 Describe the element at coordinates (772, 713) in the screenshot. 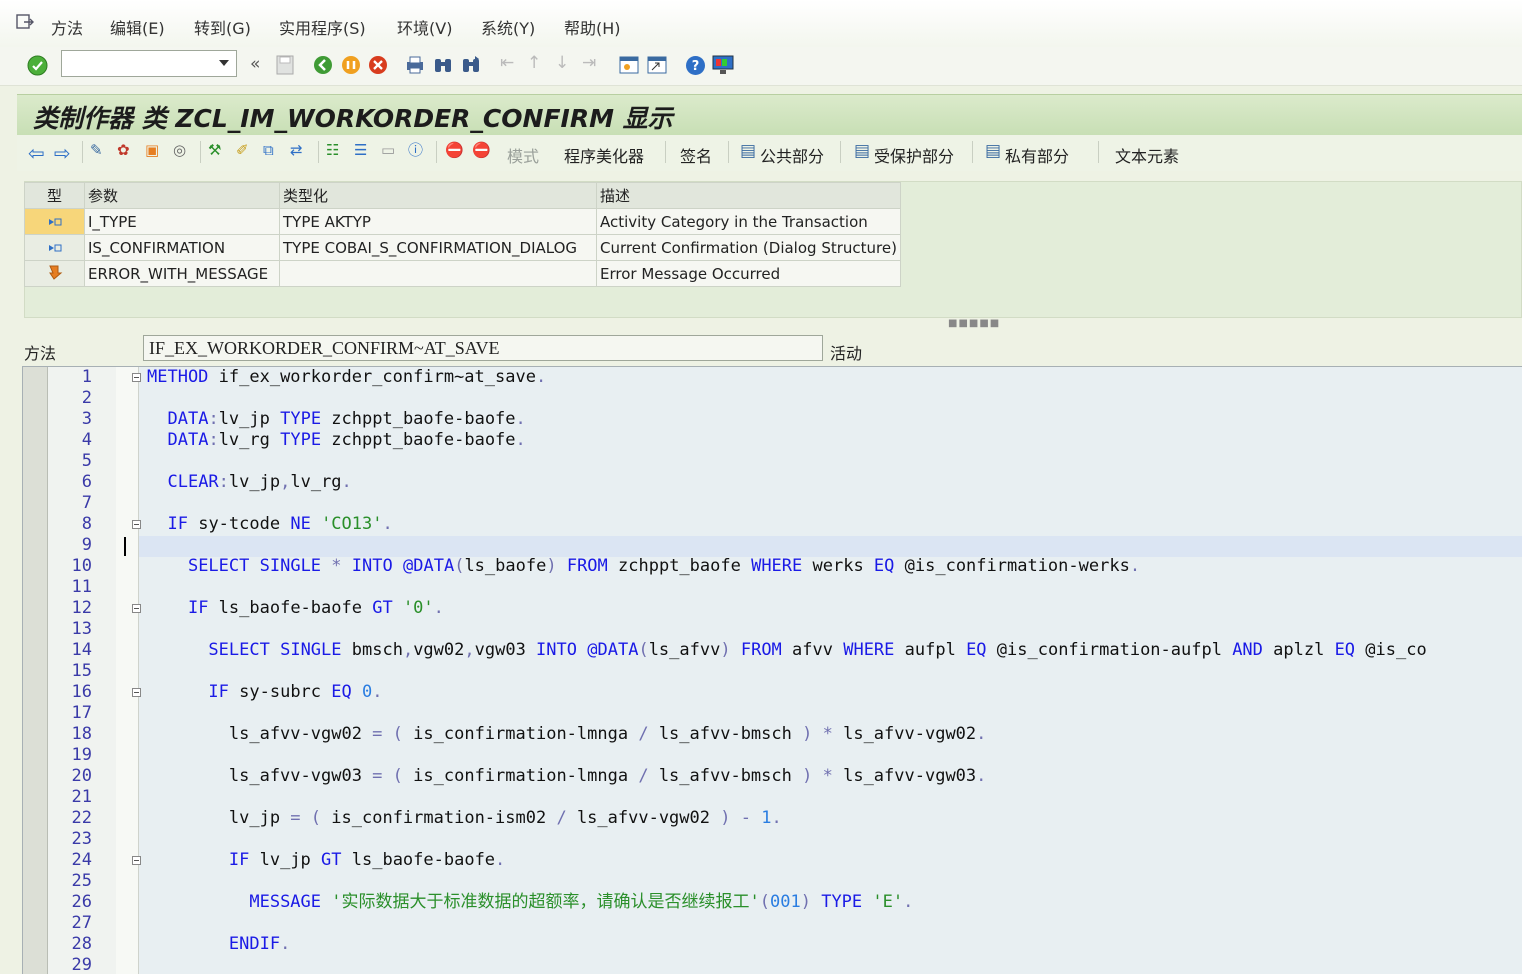

I see `code-line: 17` at that location.